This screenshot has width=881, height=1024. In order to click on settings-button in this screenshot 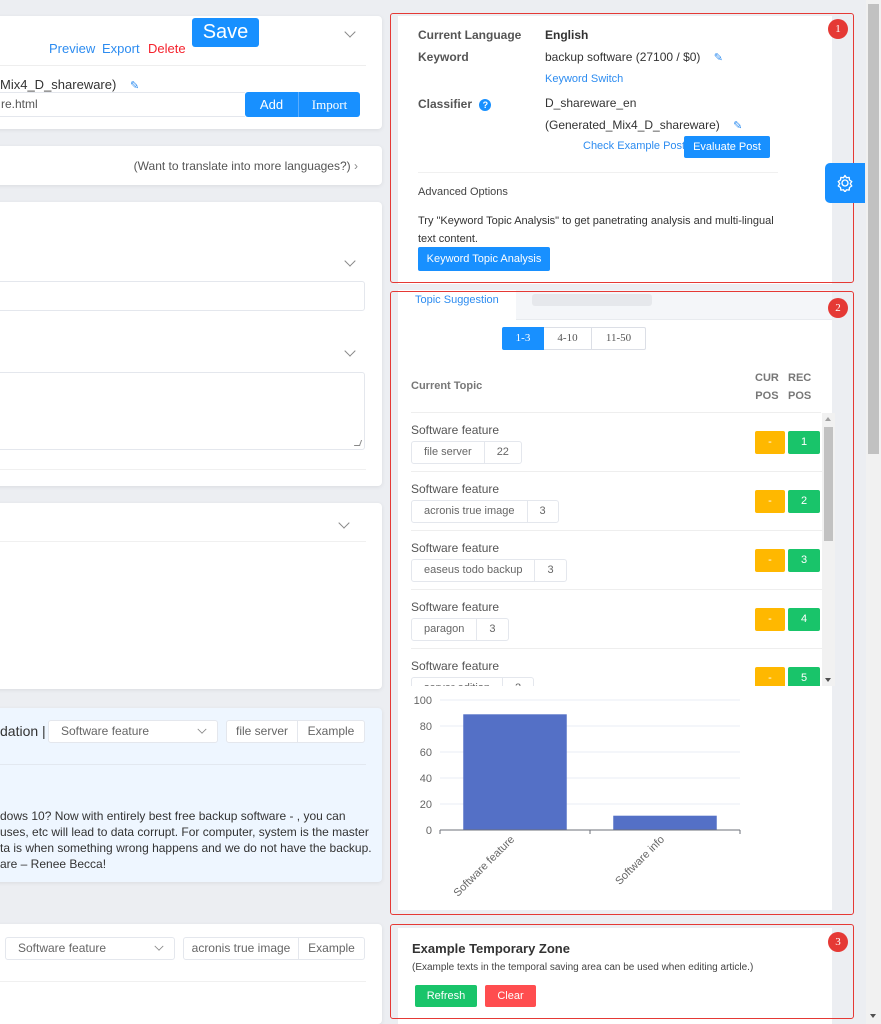, I will do `click(845, 183)`.